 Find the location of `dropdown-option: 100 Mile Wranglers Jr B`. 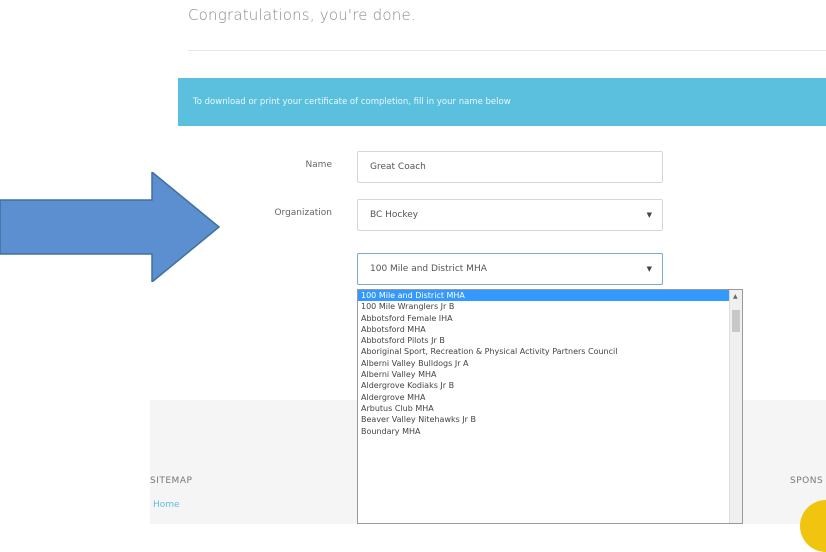

dropdown-option: 100 Mile Wranglers Jr B is located at coordinates (550, 306).